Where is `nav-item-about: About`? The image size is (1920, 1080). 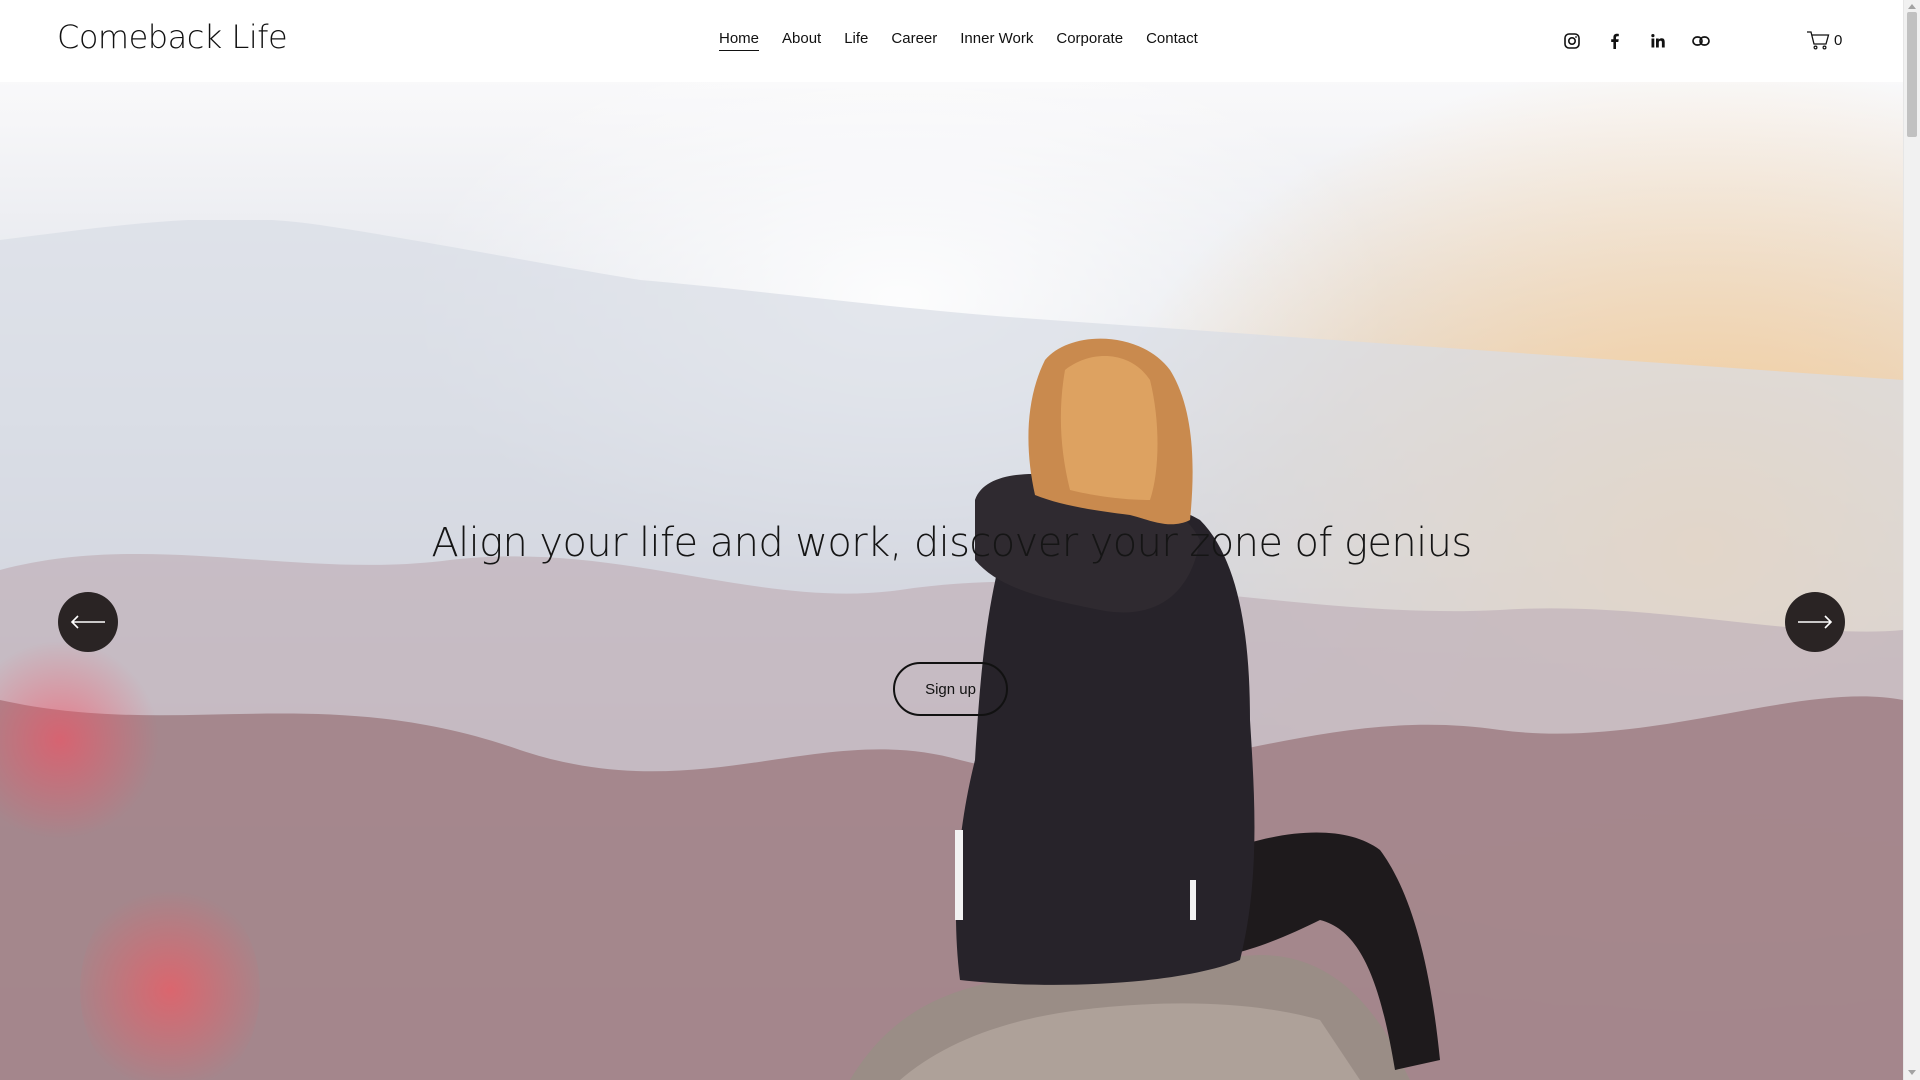 nav-item-about: About is located at coordinates (801, 40).